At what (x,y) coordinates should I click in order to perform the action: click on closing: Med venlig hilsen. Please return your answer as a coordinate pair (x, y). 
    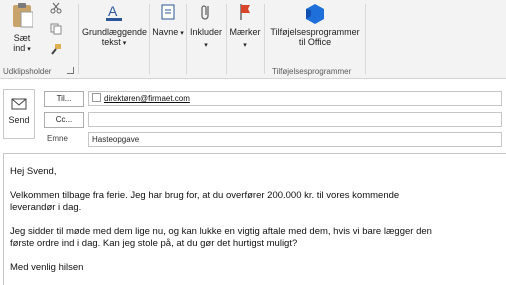
    Looking at the image, I should click on (47, 267).